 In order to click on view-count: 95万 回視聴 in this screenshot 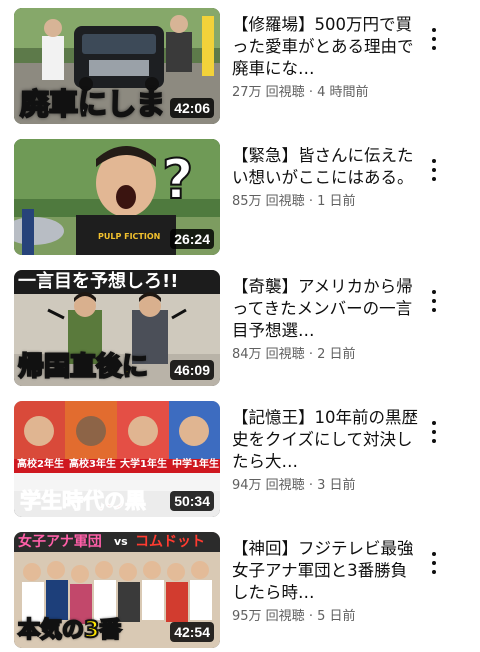, I will do `click(268, 616)`.